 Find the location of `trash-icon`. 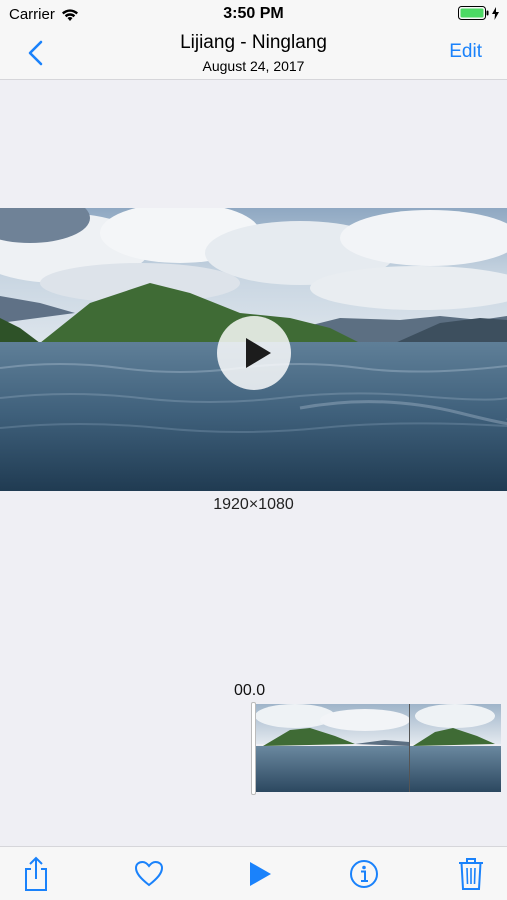

trash-icon is located at coordinates (471, 874).